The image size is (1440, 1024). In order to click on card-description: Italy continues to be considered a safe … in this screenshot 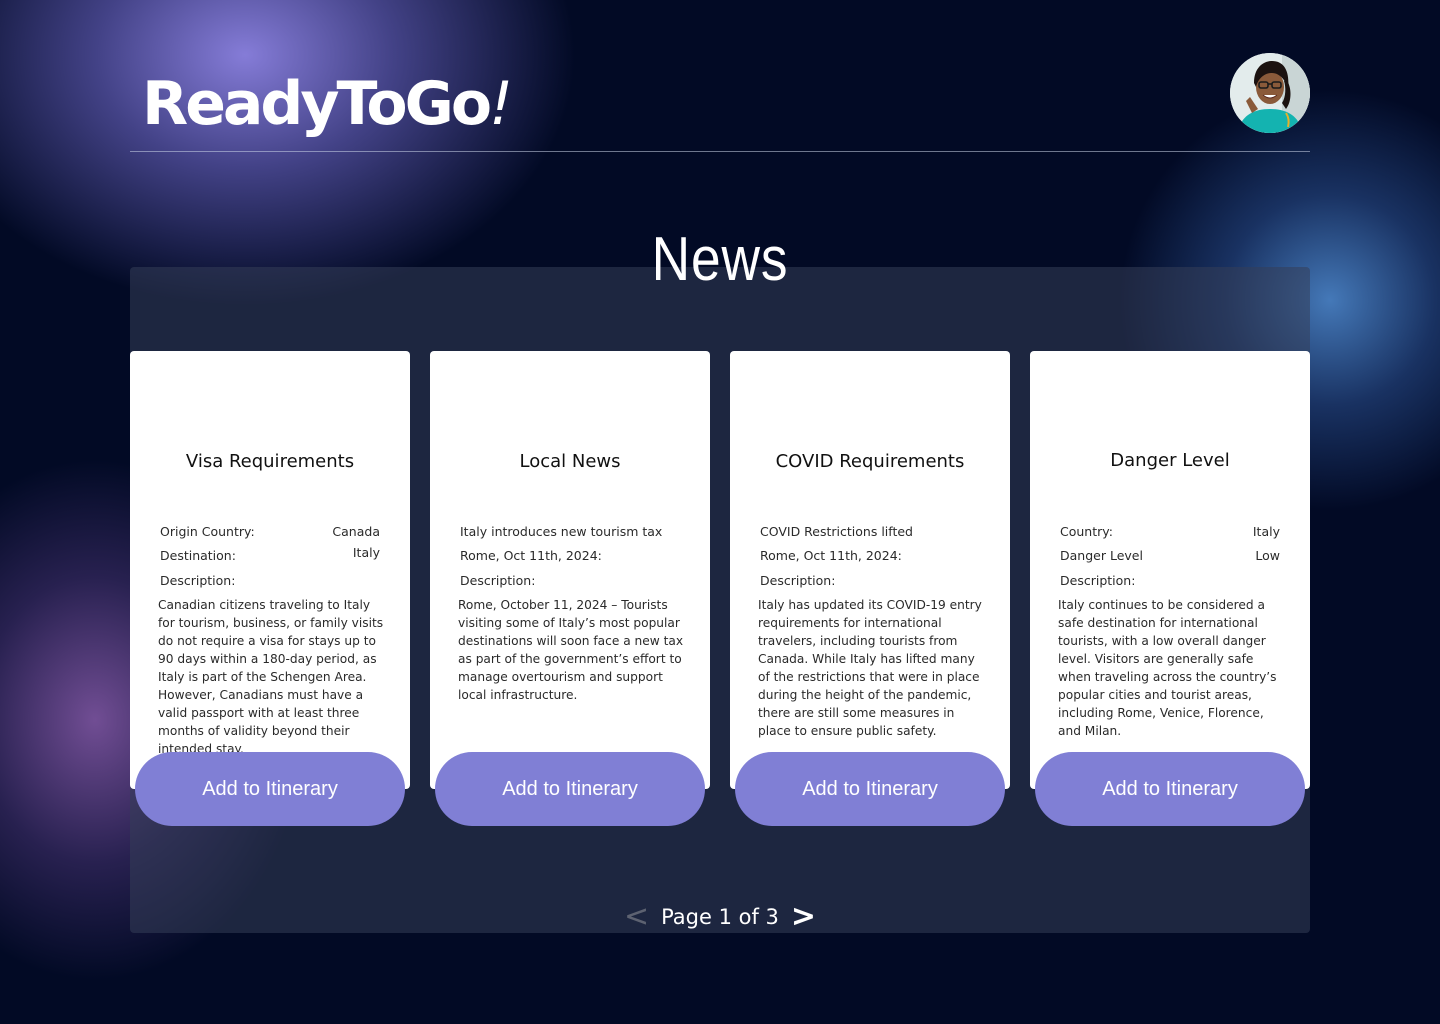, I will do `click(1167, 668)`.